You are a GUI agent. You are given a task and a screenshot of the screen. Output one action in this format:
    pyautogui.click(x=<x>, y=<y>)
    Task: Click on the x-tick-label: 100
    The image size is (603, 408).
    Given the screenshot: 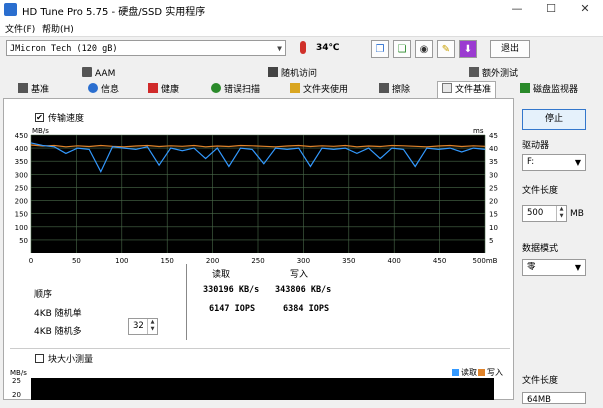 What is the action you would take?
    pyautogui.click(x=121, y=261)
    